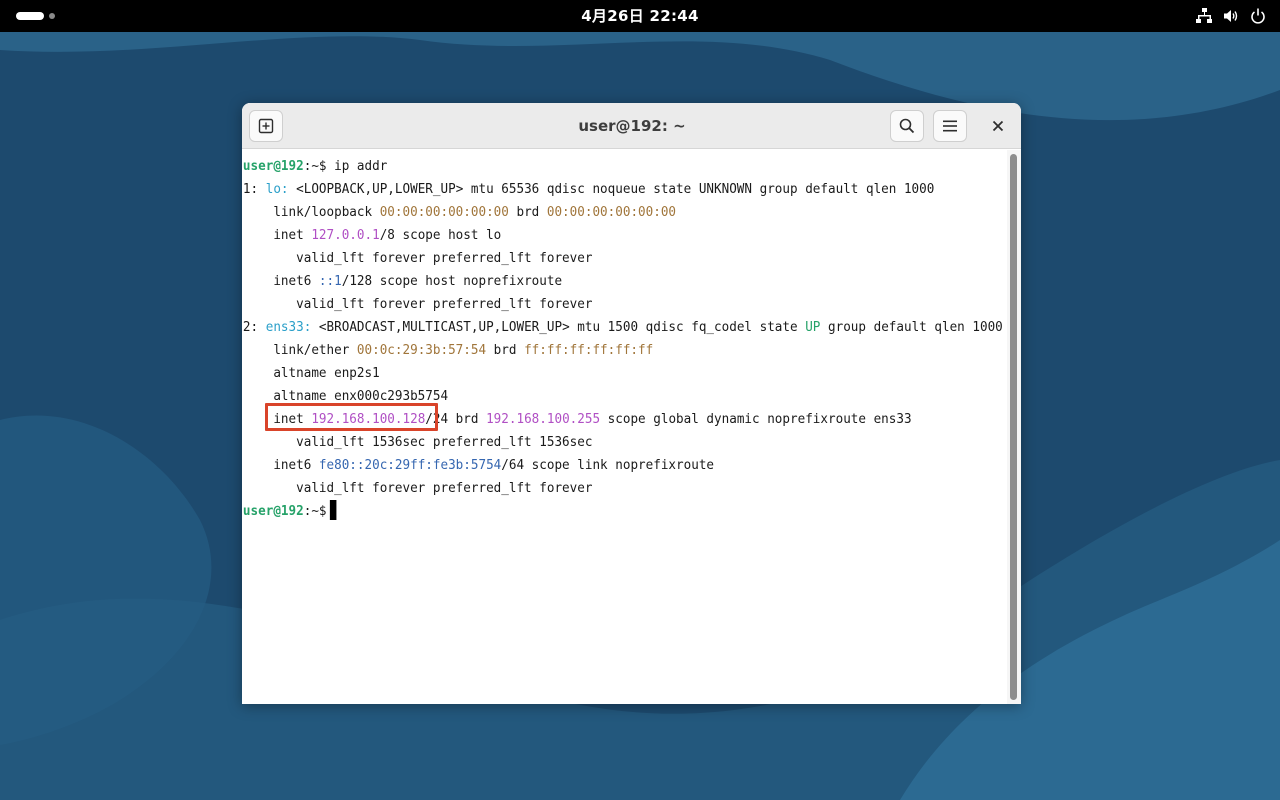 This screenshot has width=1280, height=800. Describe the element at coordinates (410, 465) in the screenshot. I see `terminal-ip6-text: fe80::20c:29ff:fe3b:5754` at that location.